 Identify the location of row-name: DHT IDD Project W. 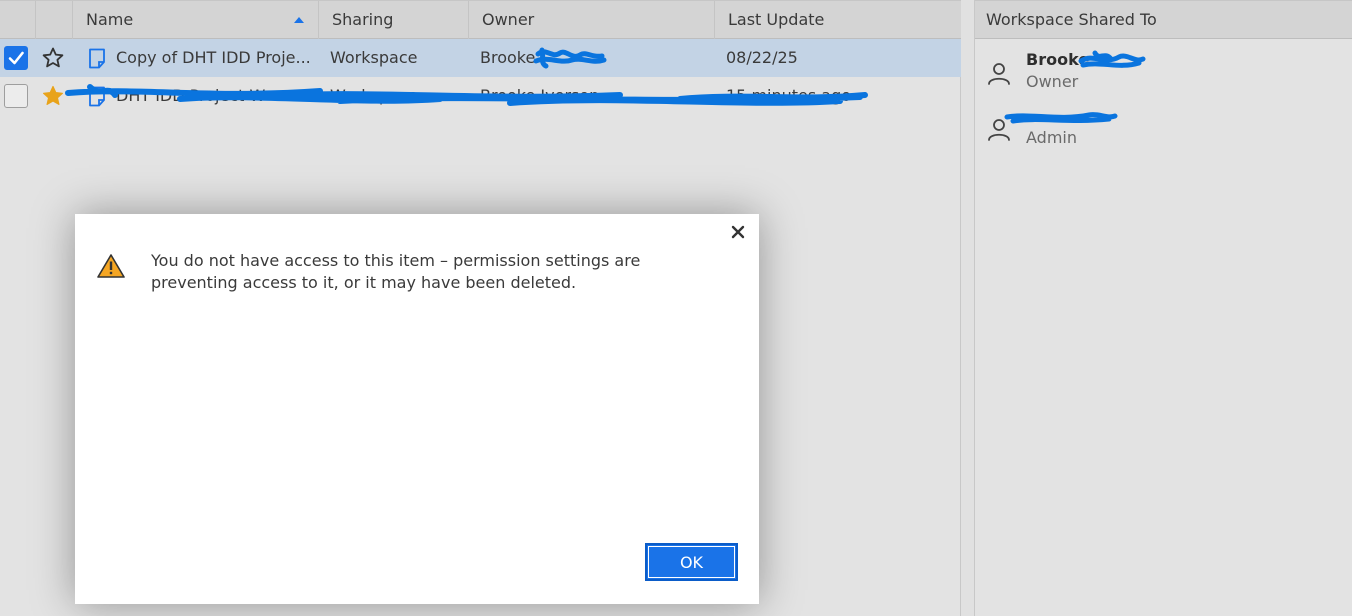
(216, 96).